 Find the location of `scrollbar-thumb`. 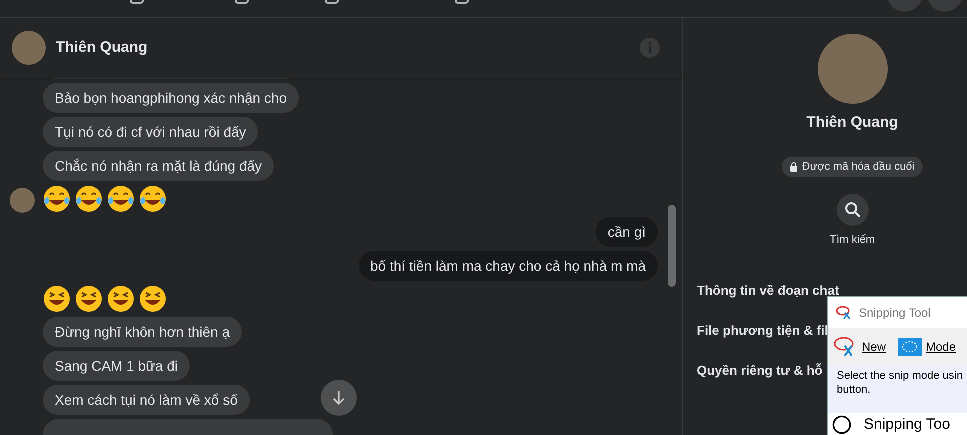

scrollbar-thumb is located at coordinates (672, 246).